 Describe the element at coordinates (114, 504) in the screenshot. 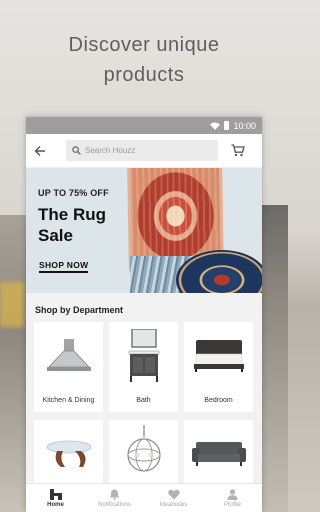

I see `nav-label: Notifications` at that location.